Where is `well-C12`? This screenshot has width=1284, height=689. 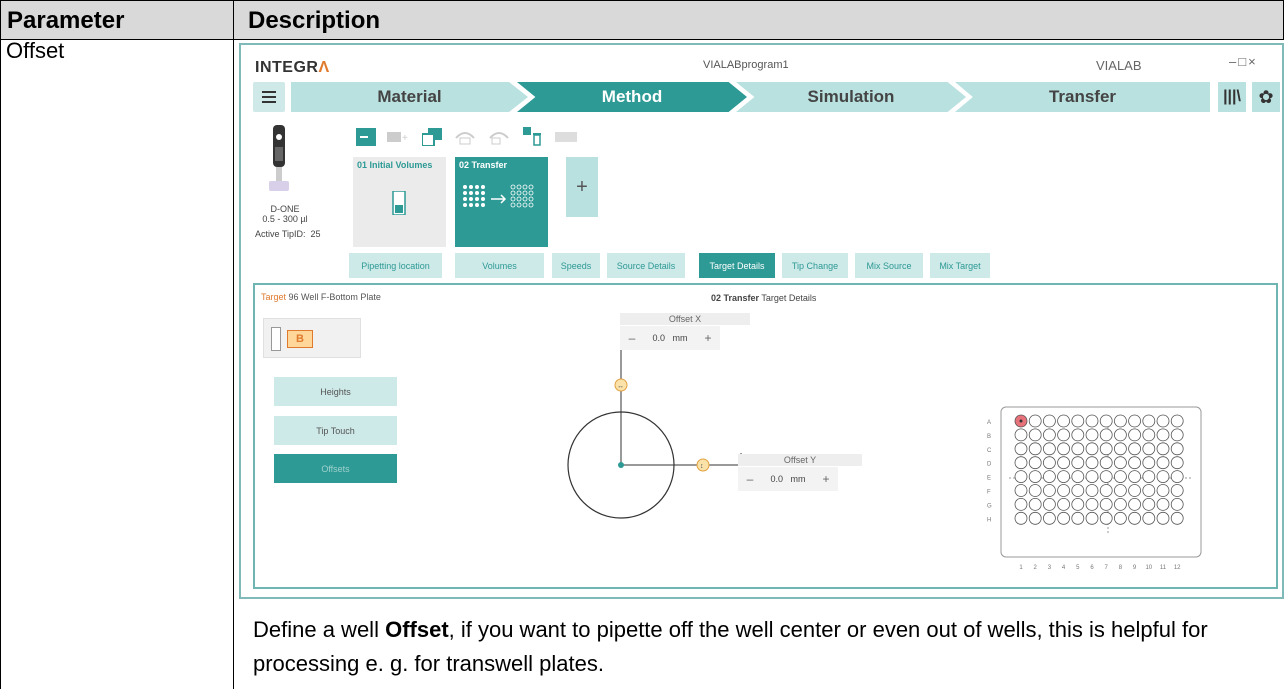 well-C12 is located at coordinates (1177, 449).